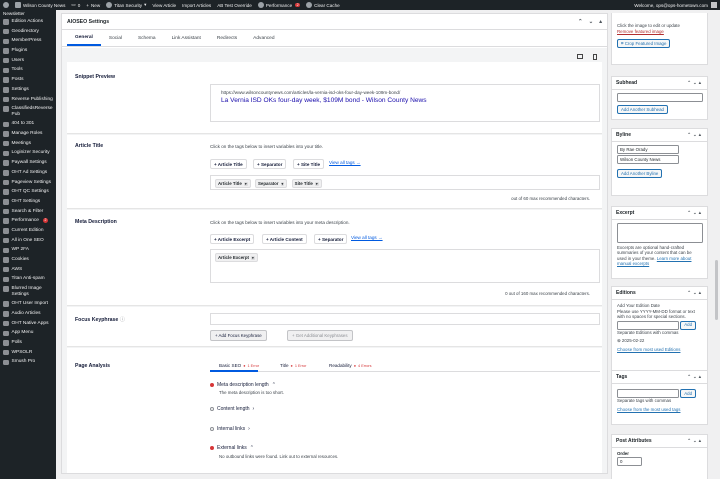 The image size is (720, 479). I want to click on page-scrollbar, so click(716, 244).